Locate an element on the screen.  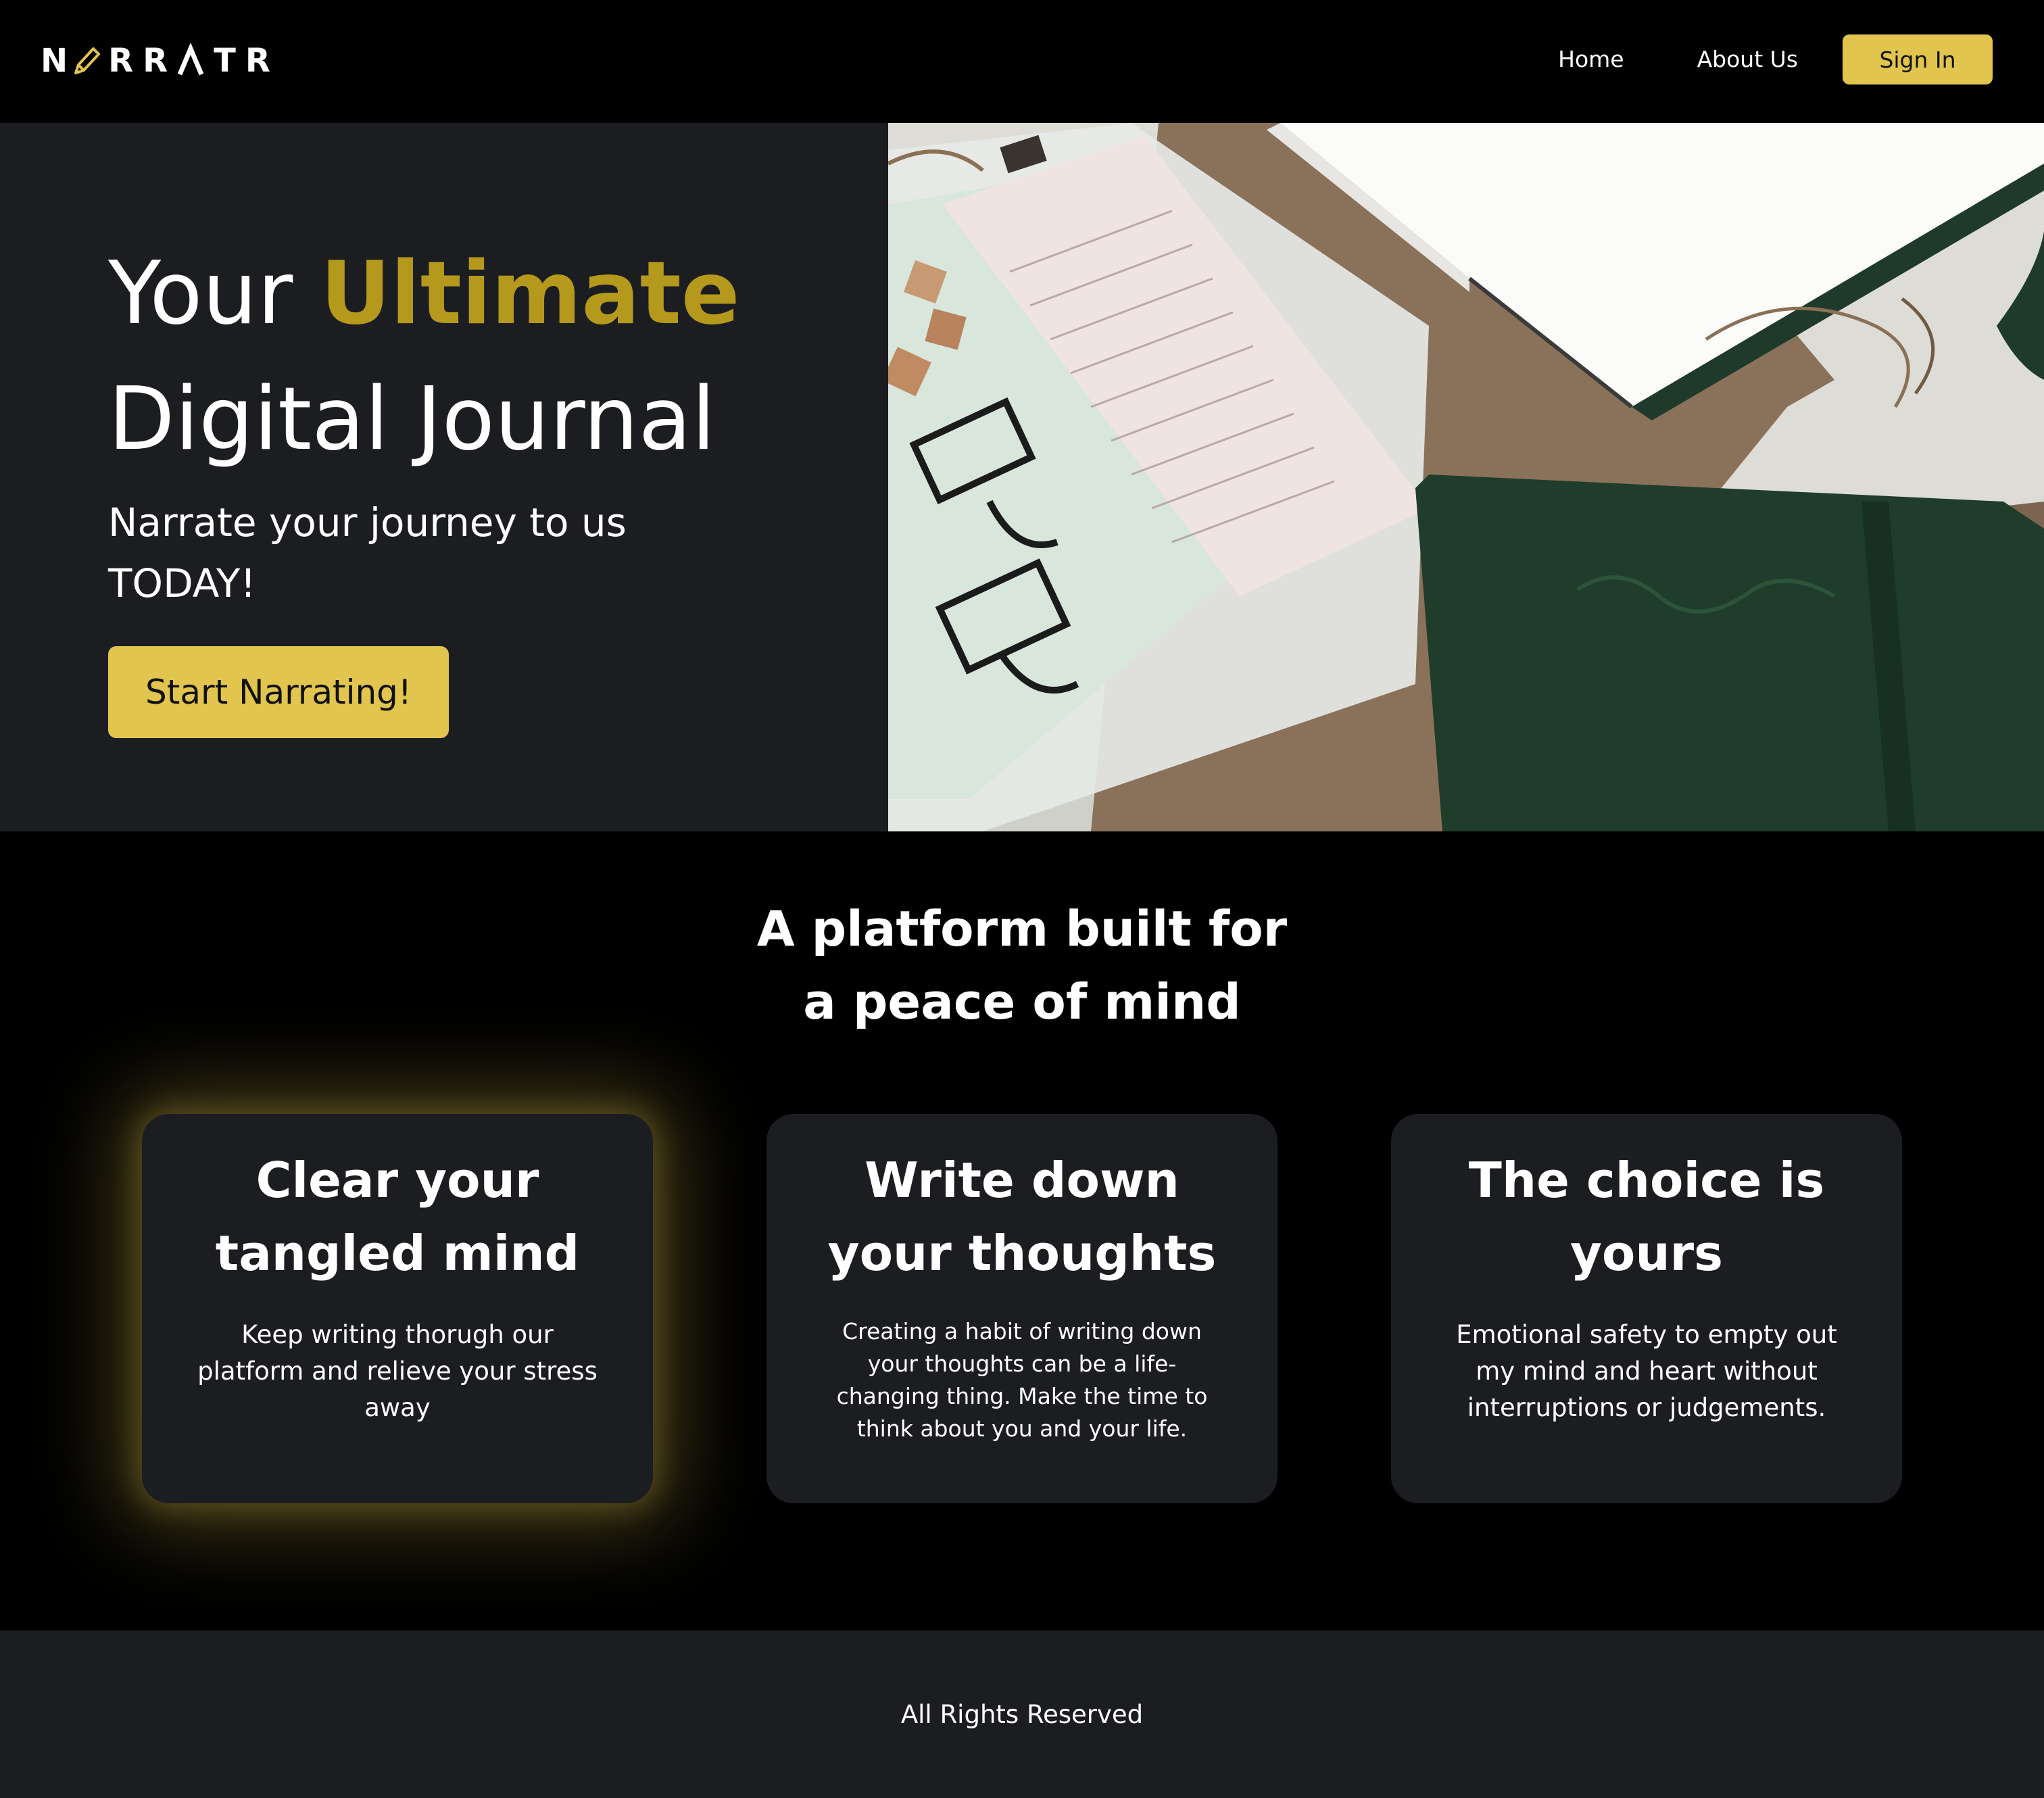
start-narrating-button: Start Narrating! is located at coordinates (278, 692).